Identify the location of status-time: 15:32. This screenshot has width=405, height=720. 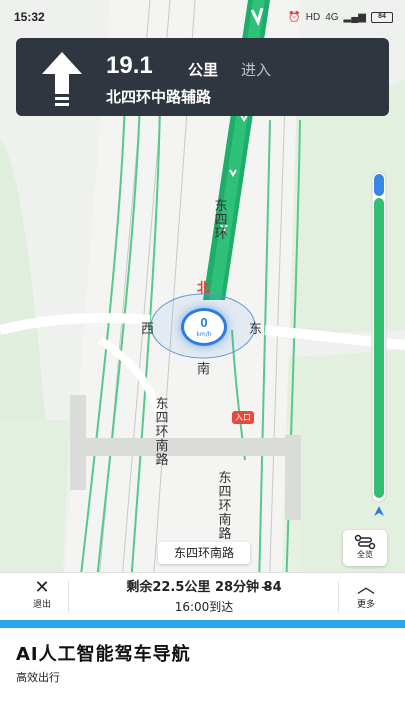
(29, 17).